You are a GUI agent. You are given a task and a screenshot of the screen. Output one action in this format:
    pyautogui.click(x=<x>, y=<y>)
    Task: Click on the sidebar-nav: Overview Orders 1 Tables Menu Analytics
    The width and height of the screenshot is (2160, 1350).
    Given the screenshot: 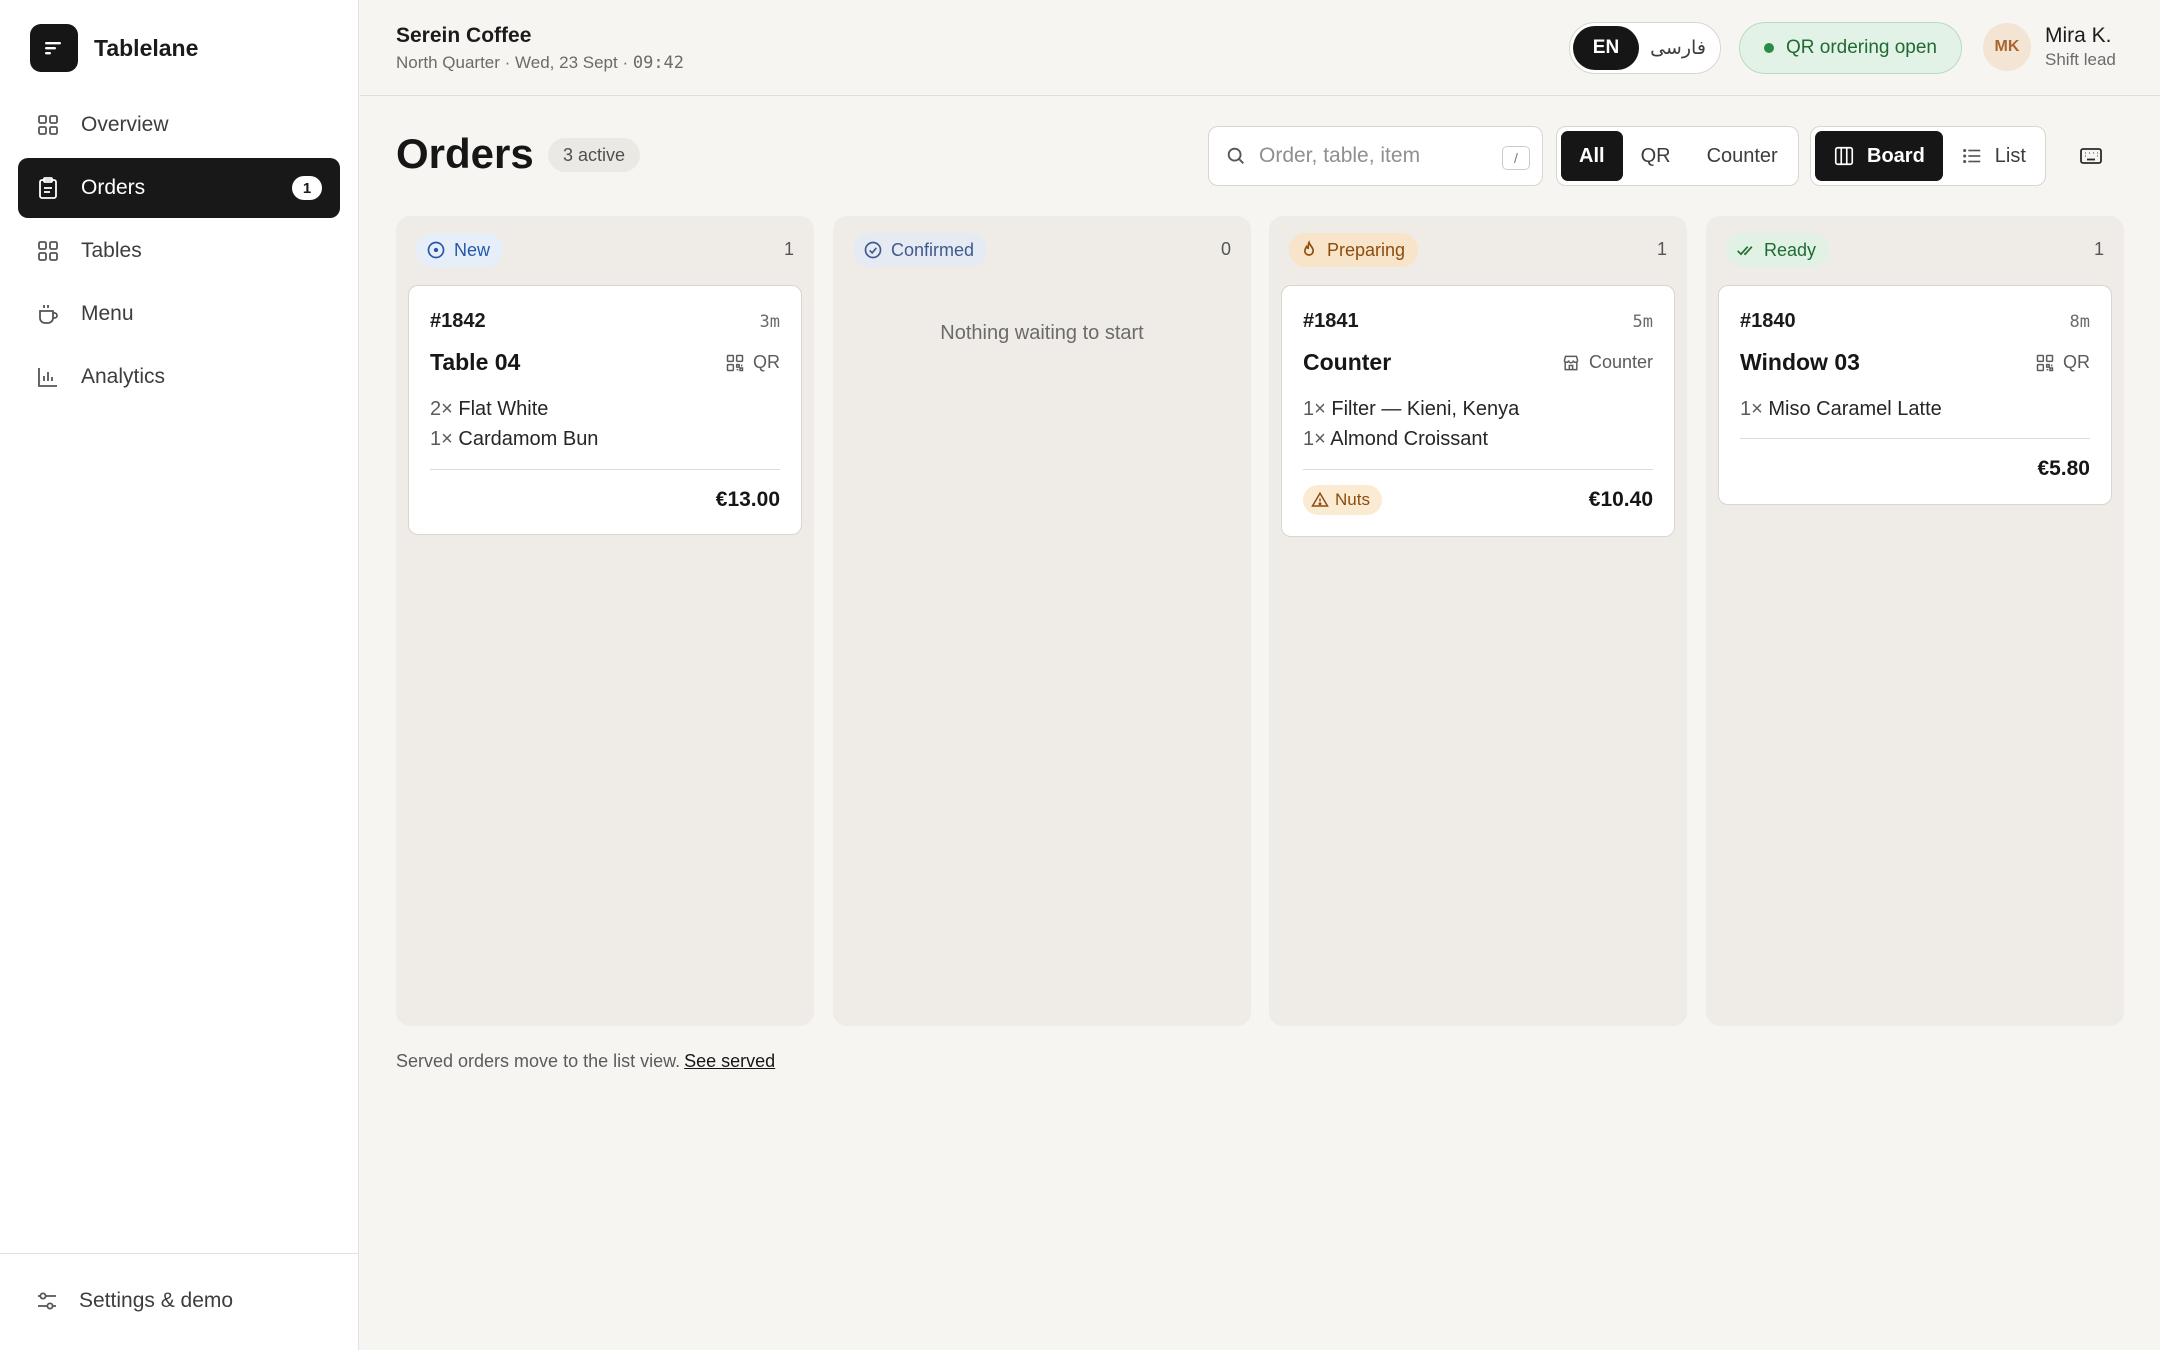 What is the action you would take?
    pyautogui.click(x=179, y=252)
    